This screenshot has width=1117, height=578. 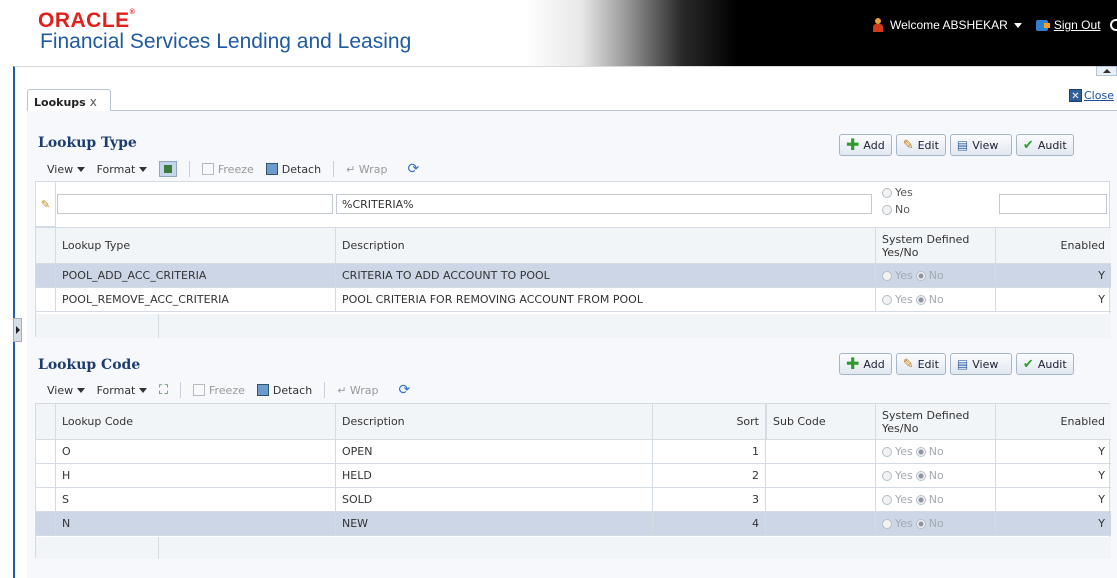 What do you see at coordinates (494, 524) in the screenshot?
I see `cell-description: NEW` at bounding box center [494, 524].